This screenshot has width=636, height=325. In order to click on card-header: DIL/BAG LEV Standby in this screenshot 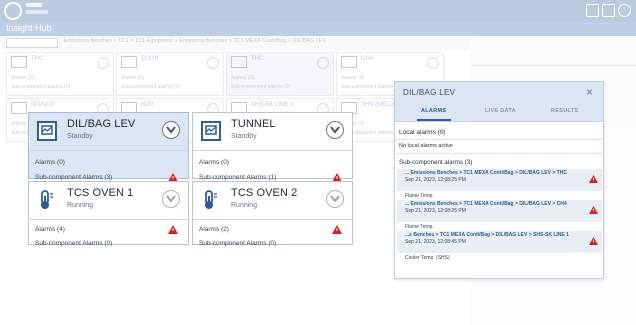, I will do `click(108, 132)`.